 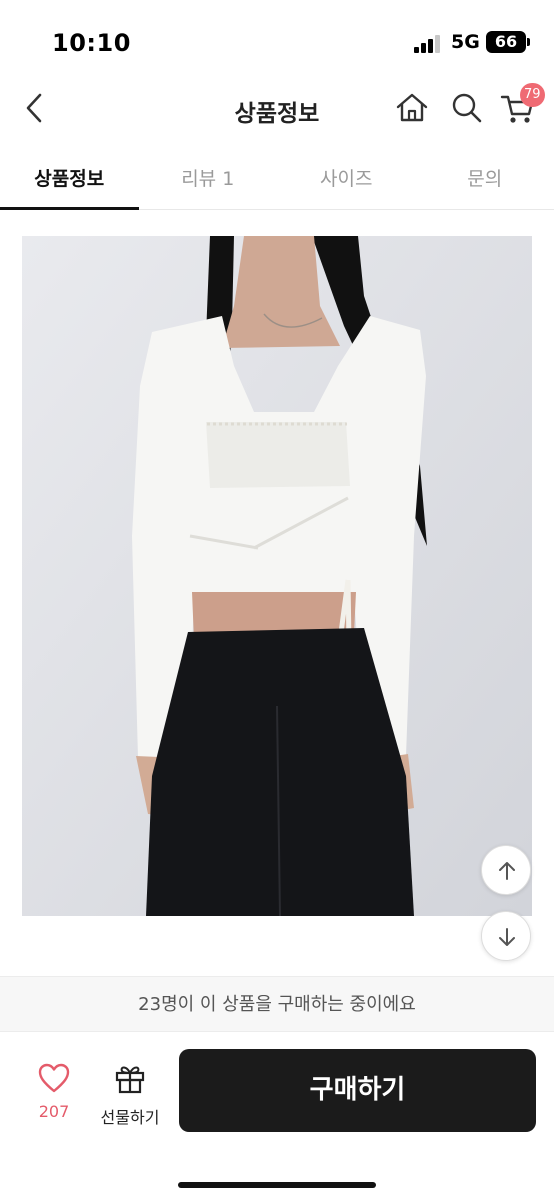 What do you see at coordinates (357, 1090) in the screenshot?
I see `buy-button: 구매하기` at bounding box center [357, 1090].